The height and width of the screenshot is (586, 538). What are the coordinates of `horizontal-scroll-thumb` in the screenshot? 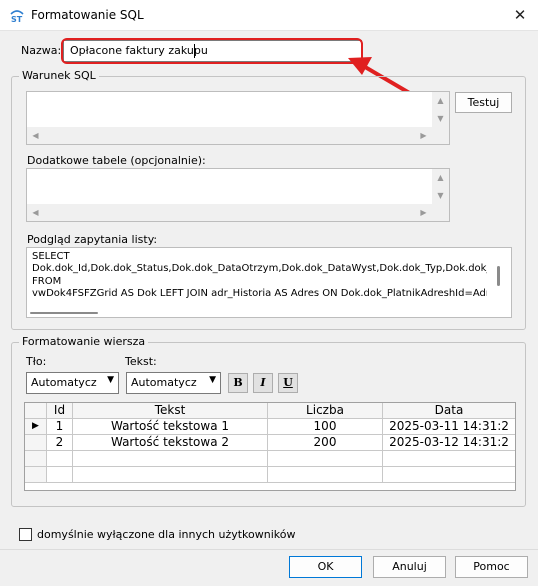 It's located at (64, 313).